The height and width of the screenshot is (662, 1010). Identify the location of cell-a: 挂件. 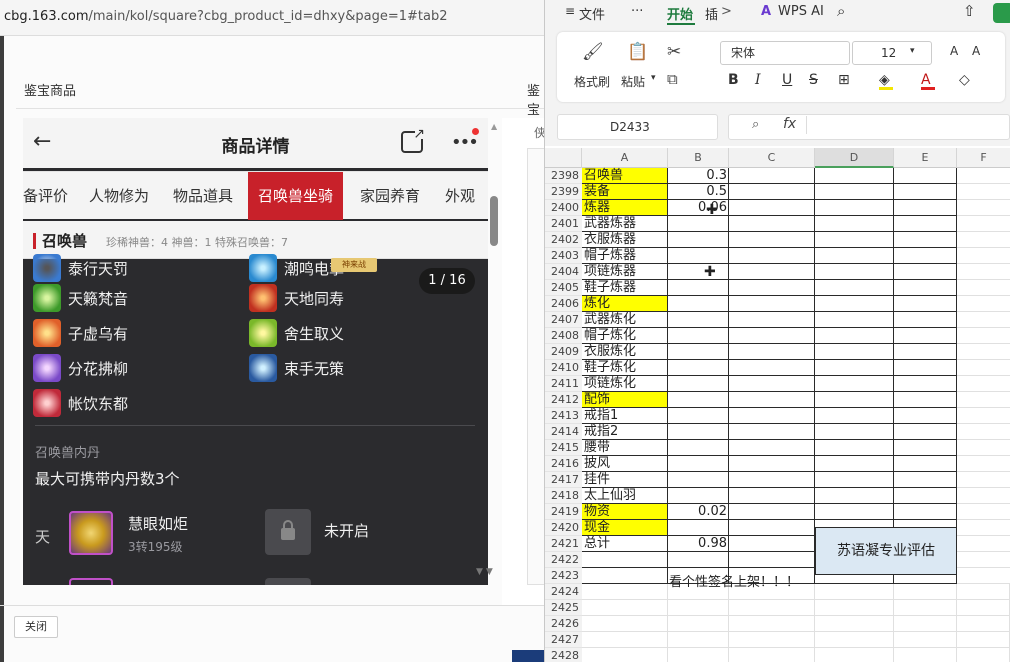
(625, 480).